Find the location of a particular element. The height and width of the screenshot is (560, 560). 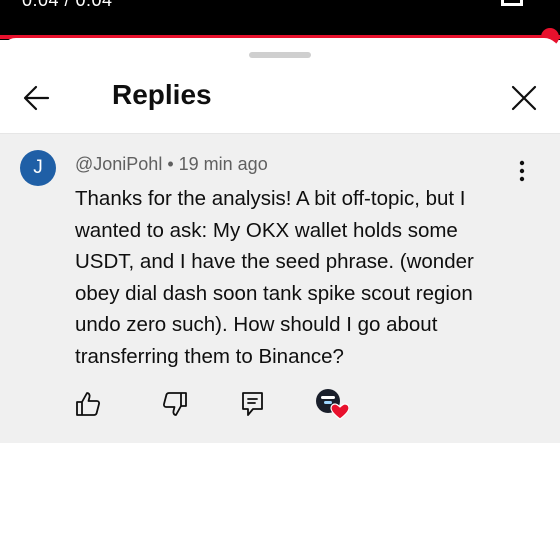

comment-actions is located at coordinates (280, 406).